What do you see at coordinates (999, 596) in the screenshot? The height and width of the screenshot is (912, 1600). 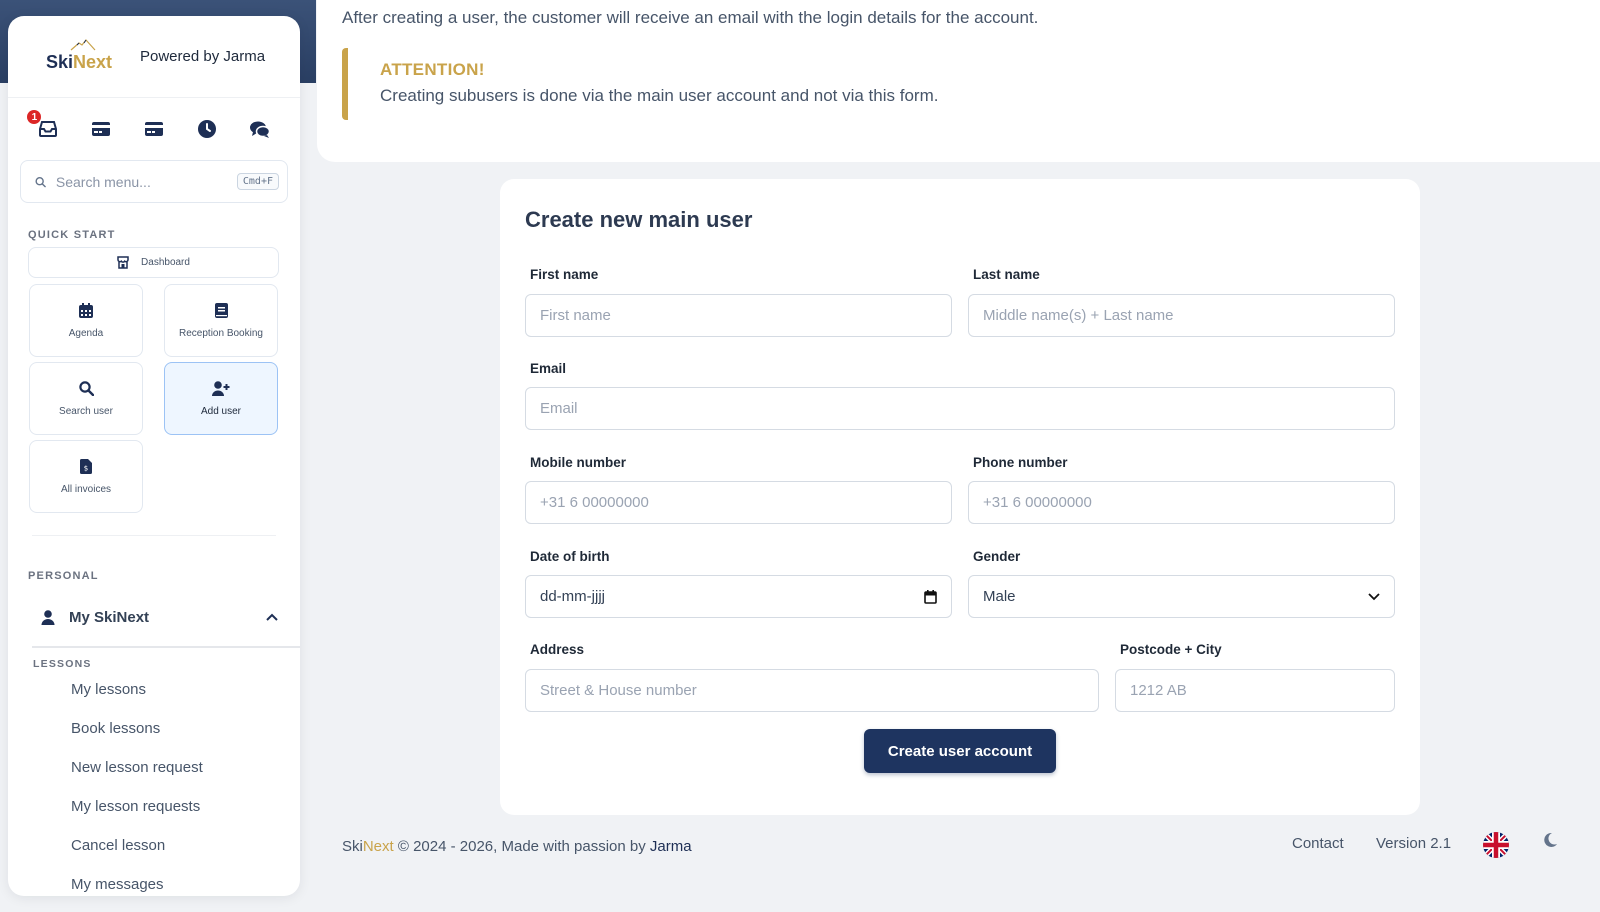 I see `gender-value: Male` at bounding box center [999, 596].